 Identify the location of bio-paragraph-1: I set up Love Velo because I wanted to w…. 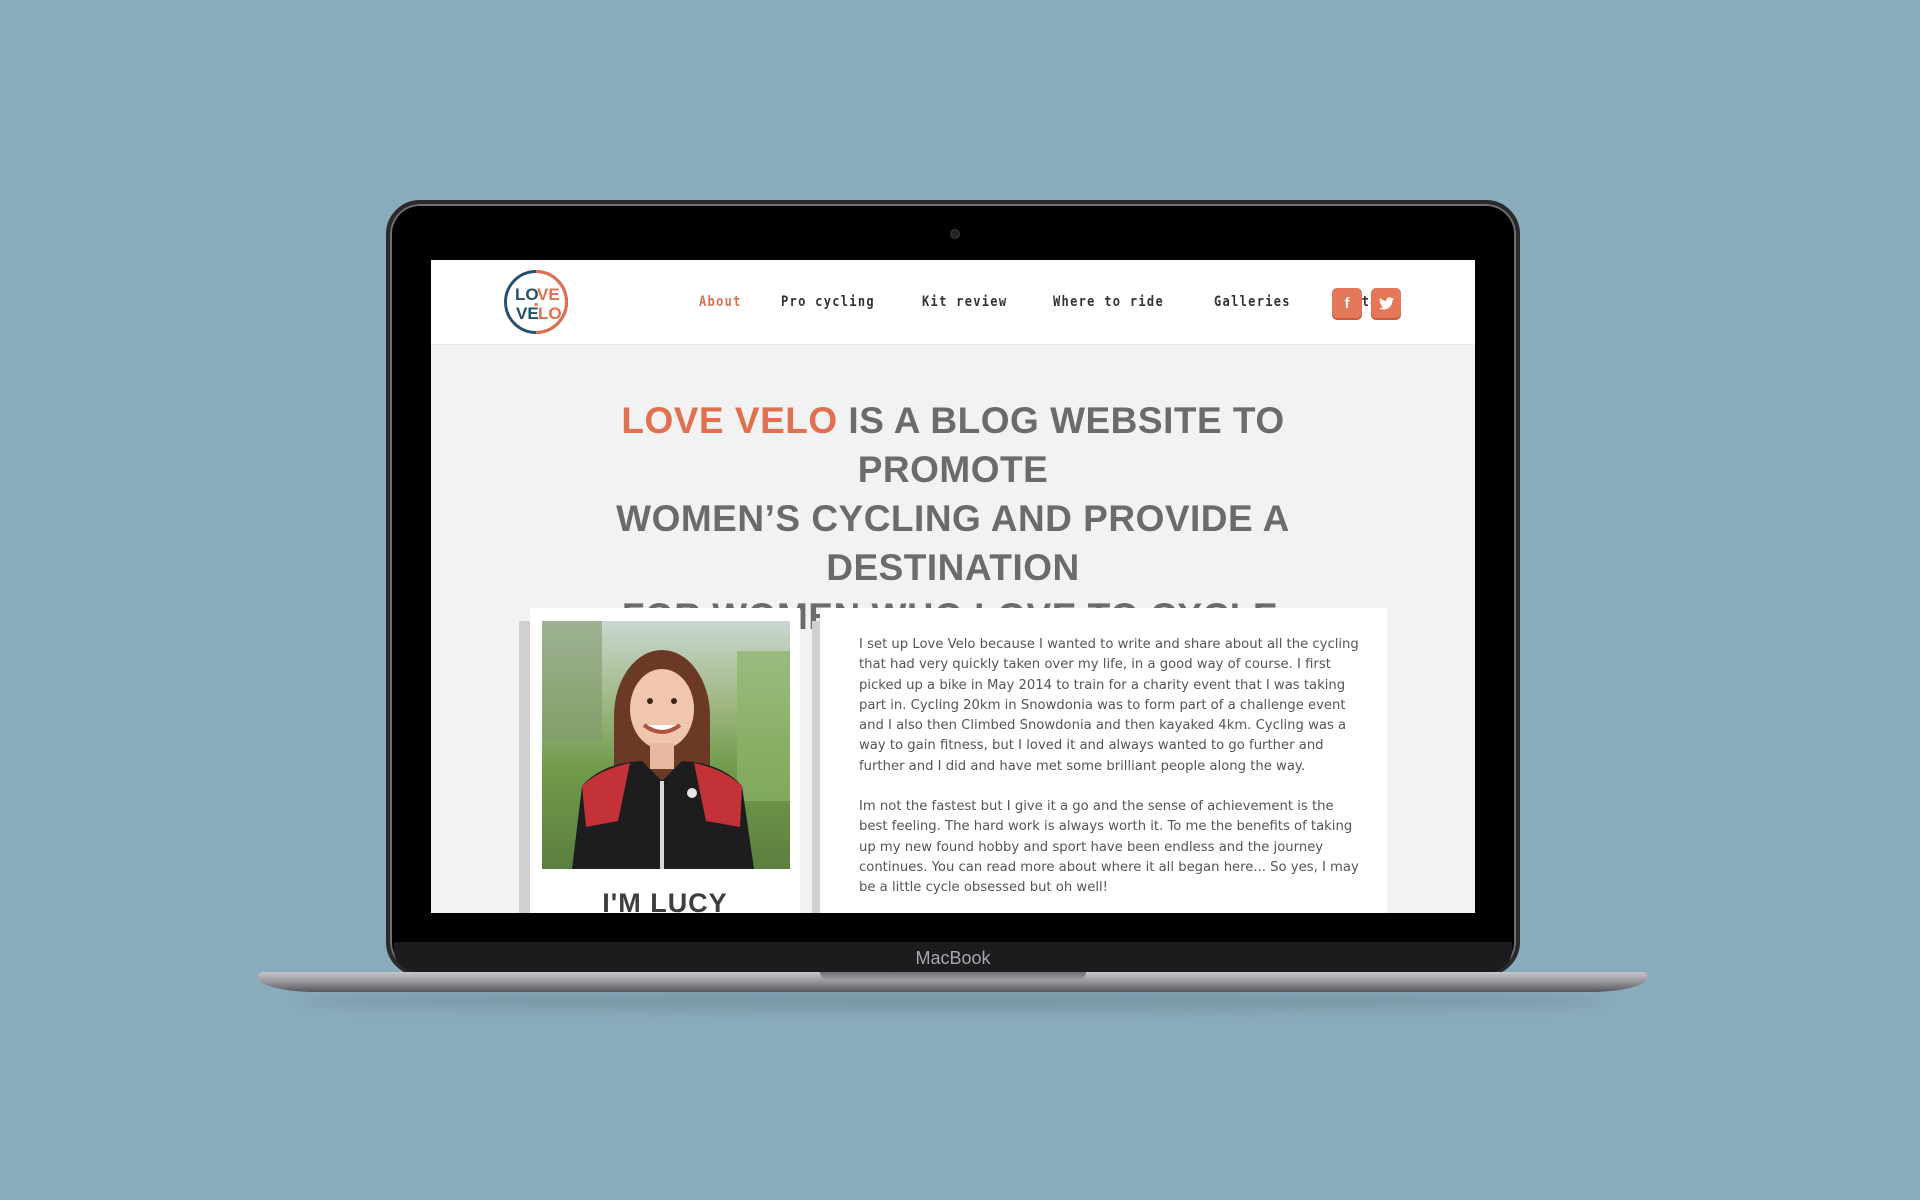
(1109, 705).